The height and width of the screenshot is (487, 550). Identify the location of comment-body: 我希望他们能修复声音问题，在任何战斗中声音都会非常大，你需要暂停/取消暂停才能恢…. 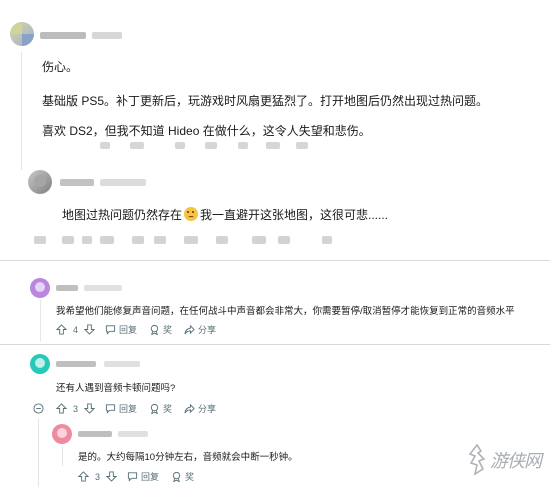
(285, 311).